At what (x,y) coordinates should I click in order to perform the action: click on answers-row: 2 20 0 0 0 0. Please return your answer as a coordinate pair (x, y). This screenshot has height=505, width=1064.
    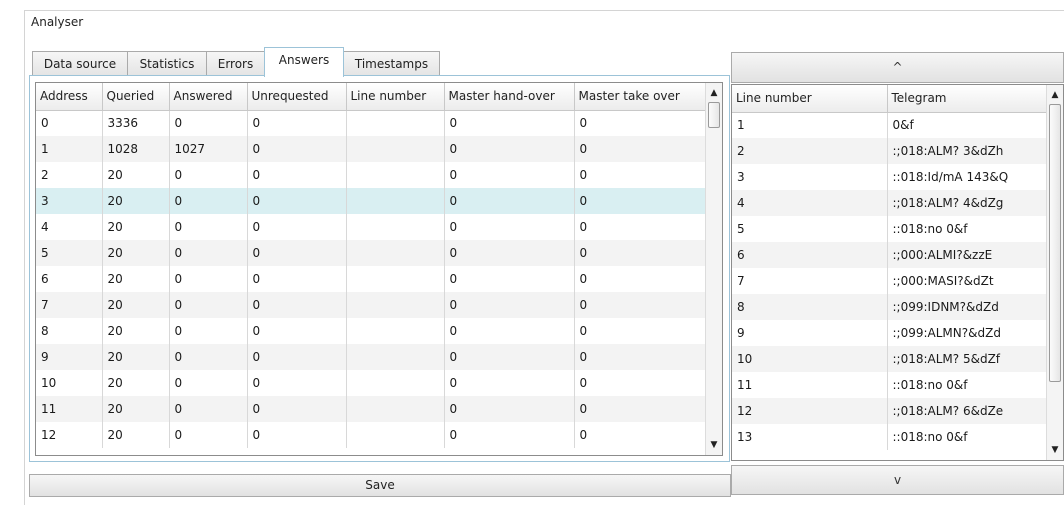
    Looking at the image, I should click on (371, 175).